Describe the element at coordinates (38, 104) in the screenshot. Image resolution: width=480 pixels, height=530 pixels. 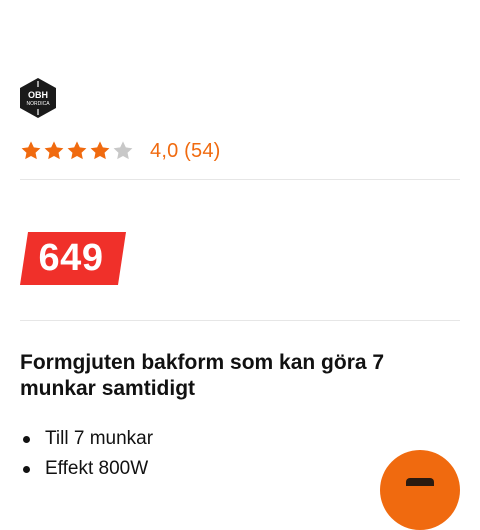
I see `logo-text-line2: NORDICA` at that location.